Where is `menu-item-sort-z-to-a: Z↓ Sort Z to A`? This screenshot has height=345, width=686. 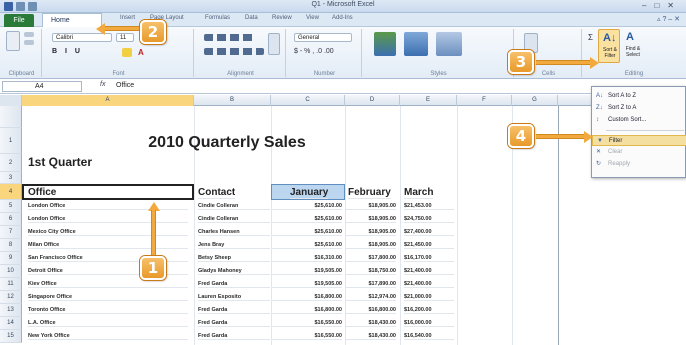 menu-item-sort-z-to-a: Z↓ Sort Z to A is located at coordinates (639, 108).